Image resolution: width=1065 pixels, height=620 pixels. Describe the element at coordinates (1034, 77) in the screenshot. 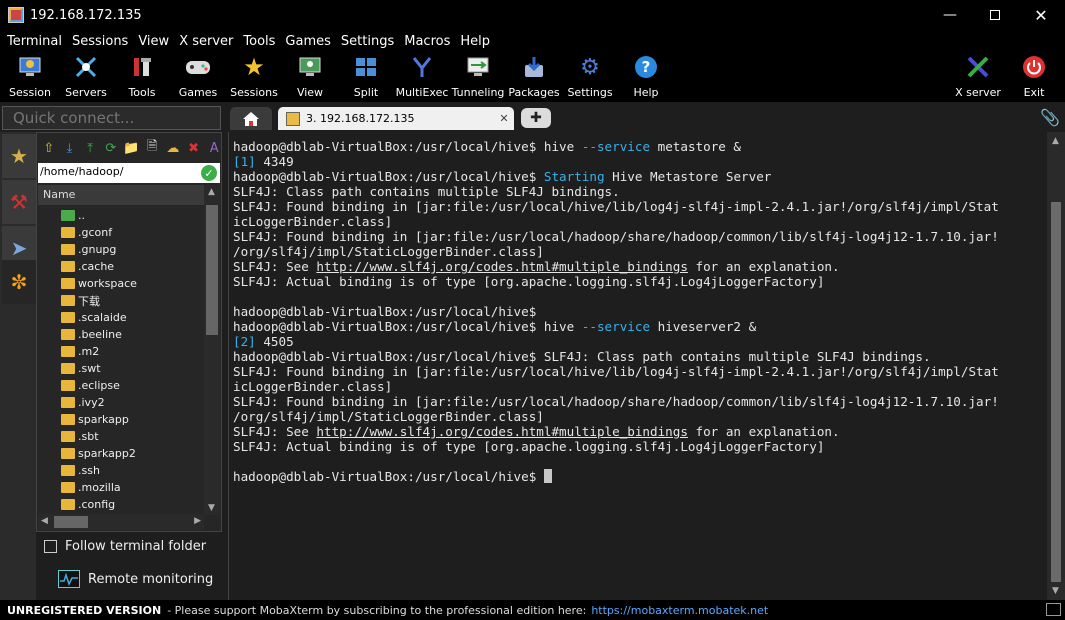

I see `exit-button: Exit` at that location.